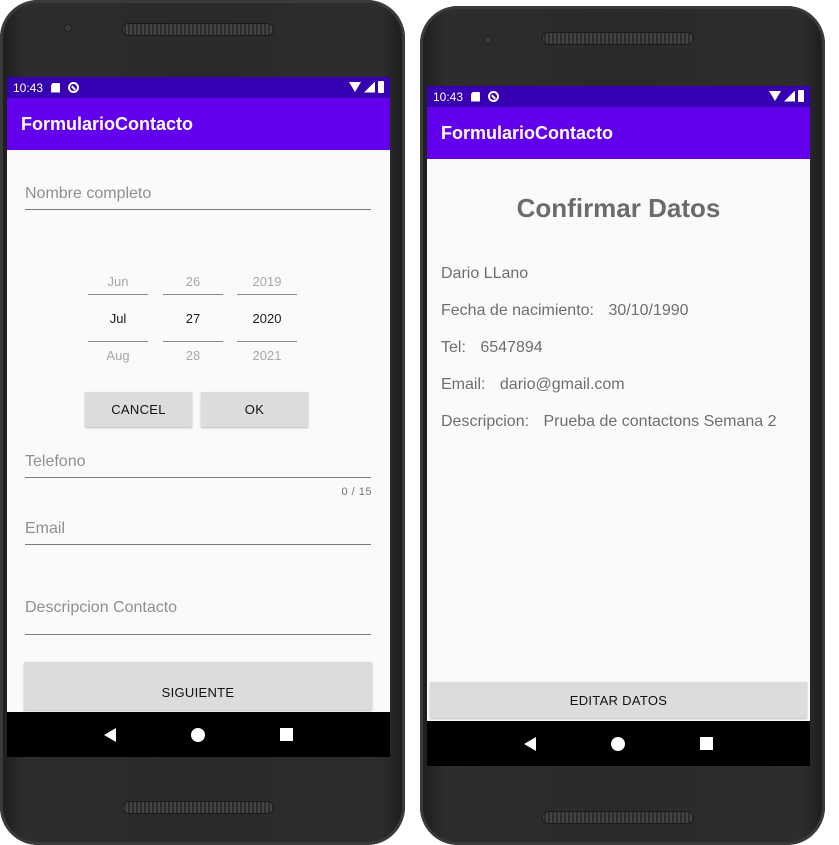 The image size is (839, 845). I want to click on email-input, so click(198, 532).